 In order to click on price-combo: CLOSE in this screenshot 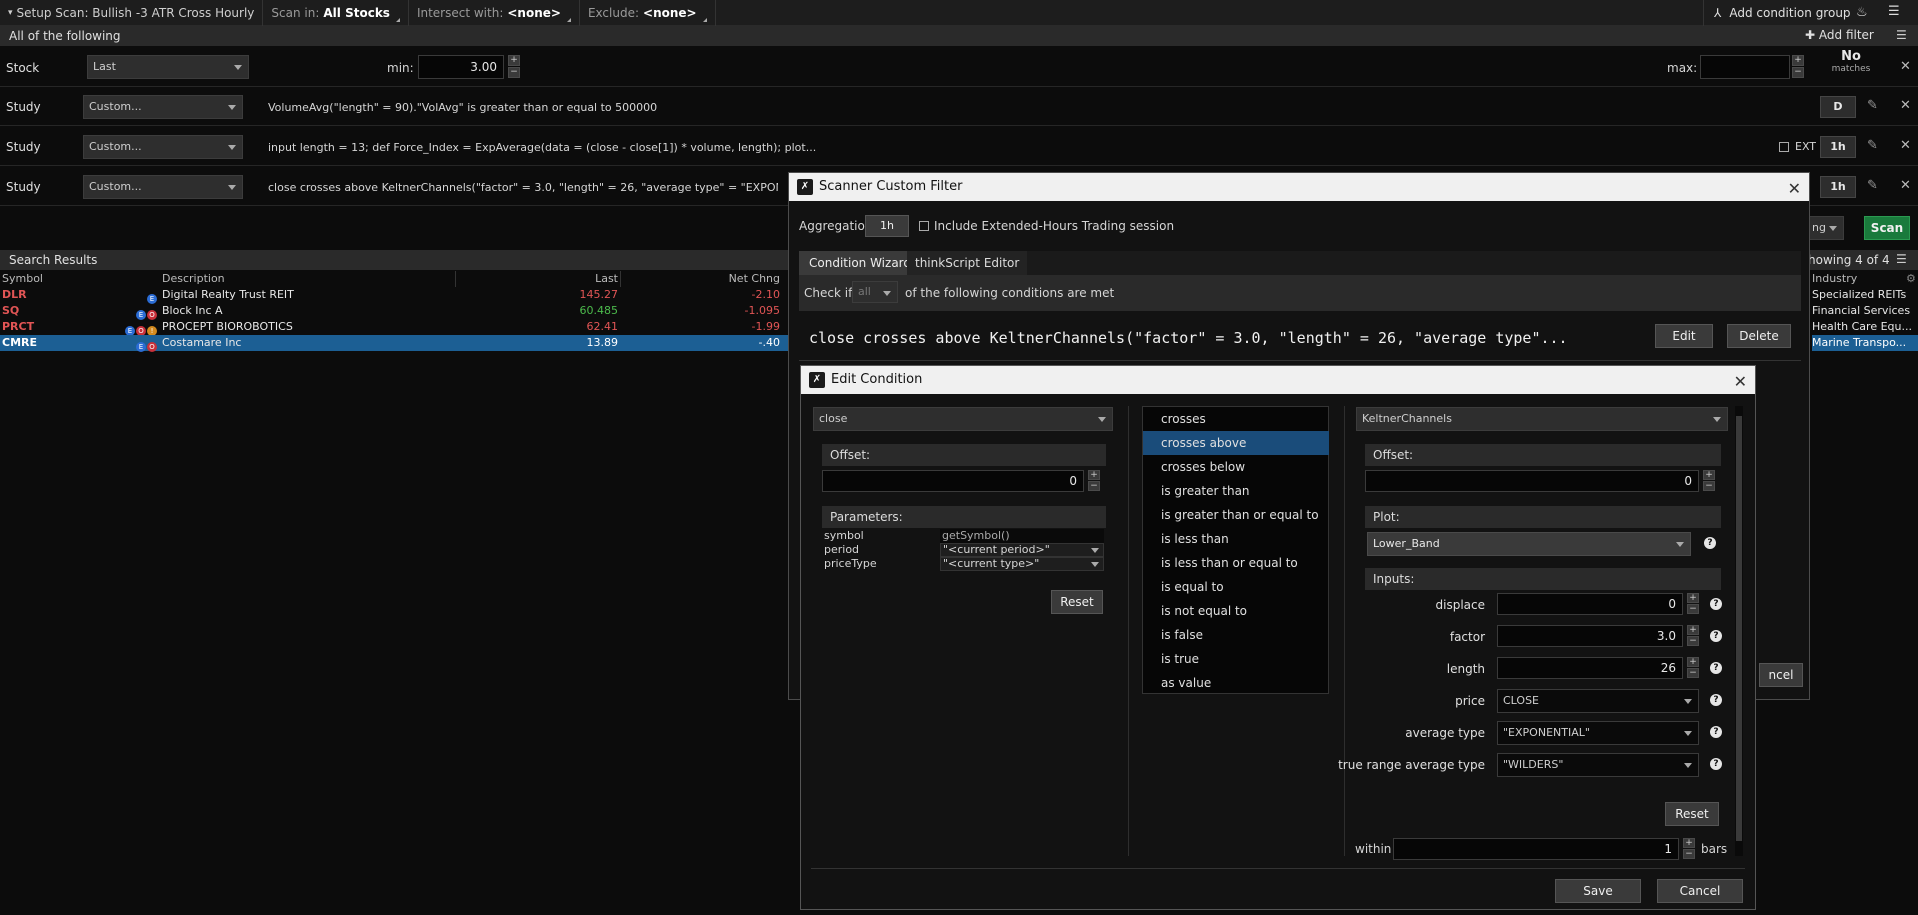, I will do `click(1598, 701)`.